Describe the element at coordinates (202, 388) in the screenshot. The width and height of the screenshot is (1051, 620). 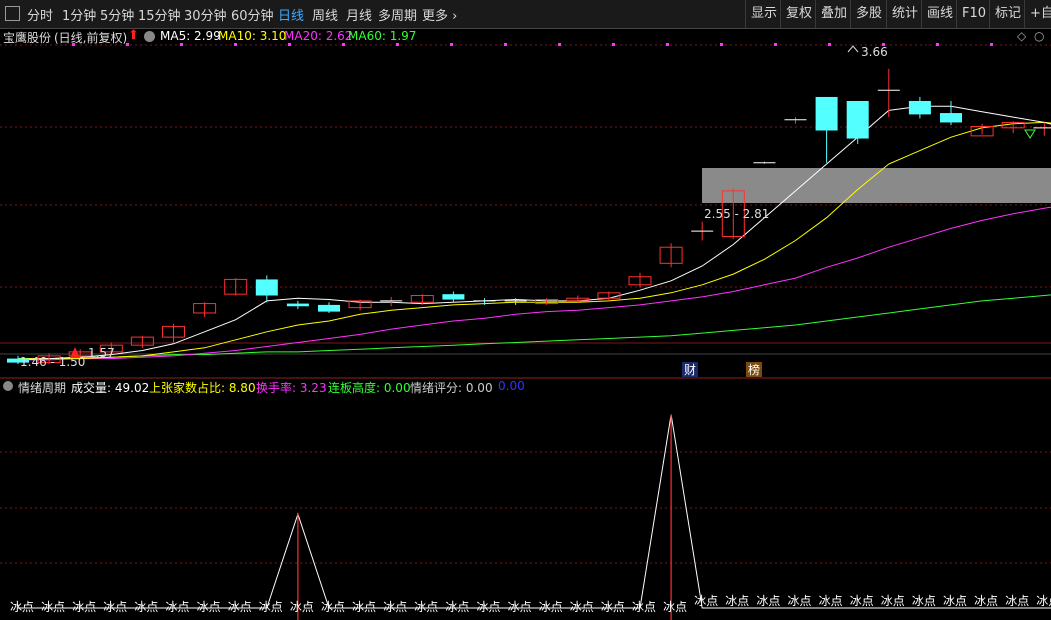
I see `rise-ratio-value: 上张家数占比: 8.80` at that location.